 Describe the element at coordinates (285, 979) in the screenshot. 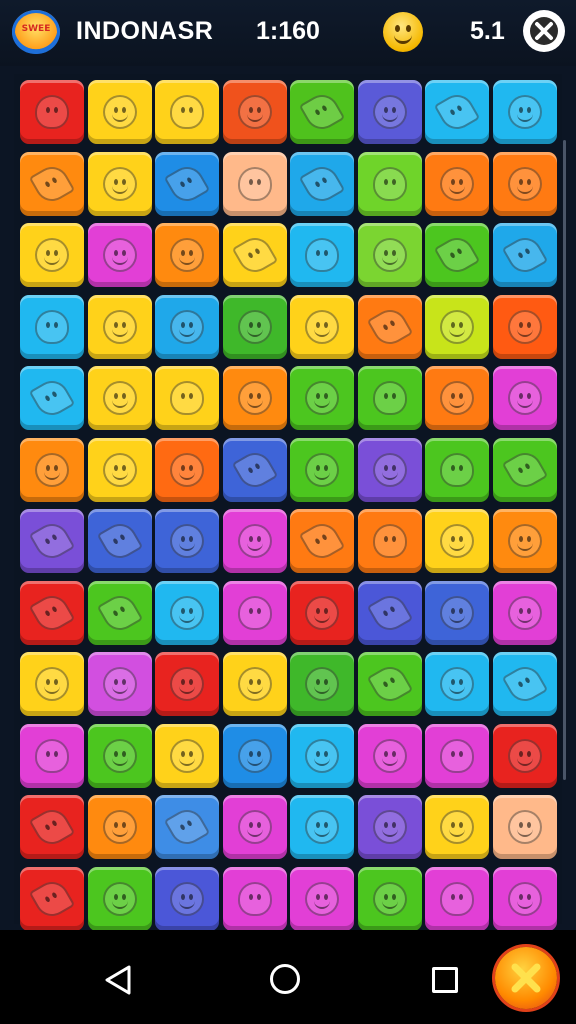

I see `home-circle-icon` at that location.